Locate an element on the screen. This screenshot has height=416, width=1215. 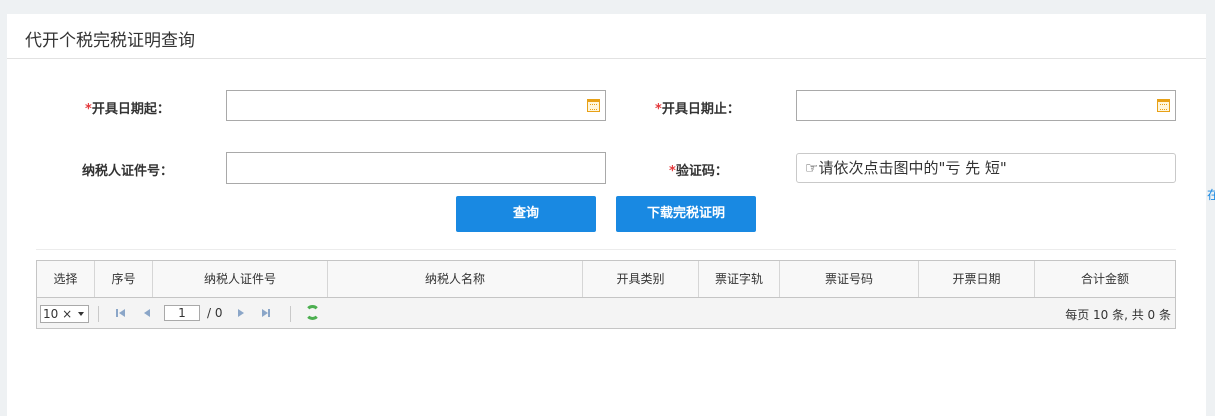
first-page-icon is located at coordinates (121, 313).